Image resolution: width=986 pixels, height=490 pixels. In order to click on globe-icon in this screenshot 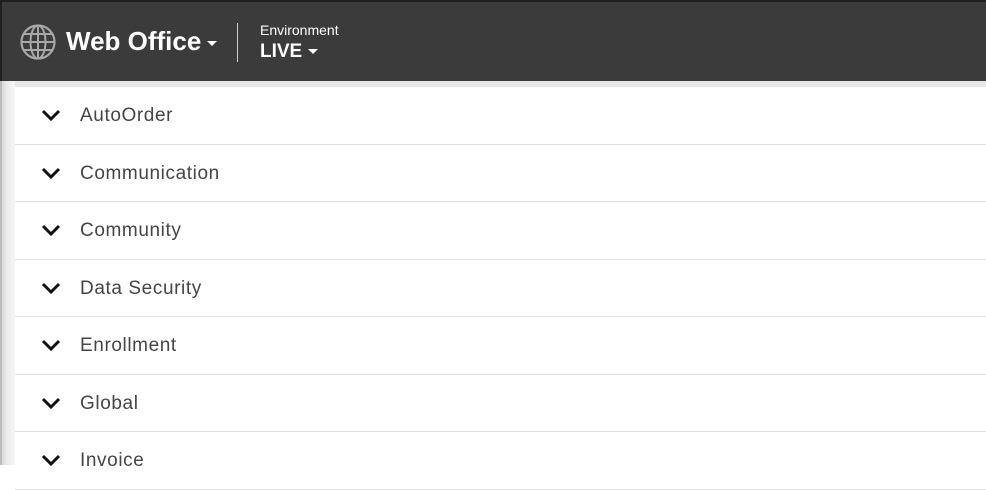, I will do `click(38, 42)`.